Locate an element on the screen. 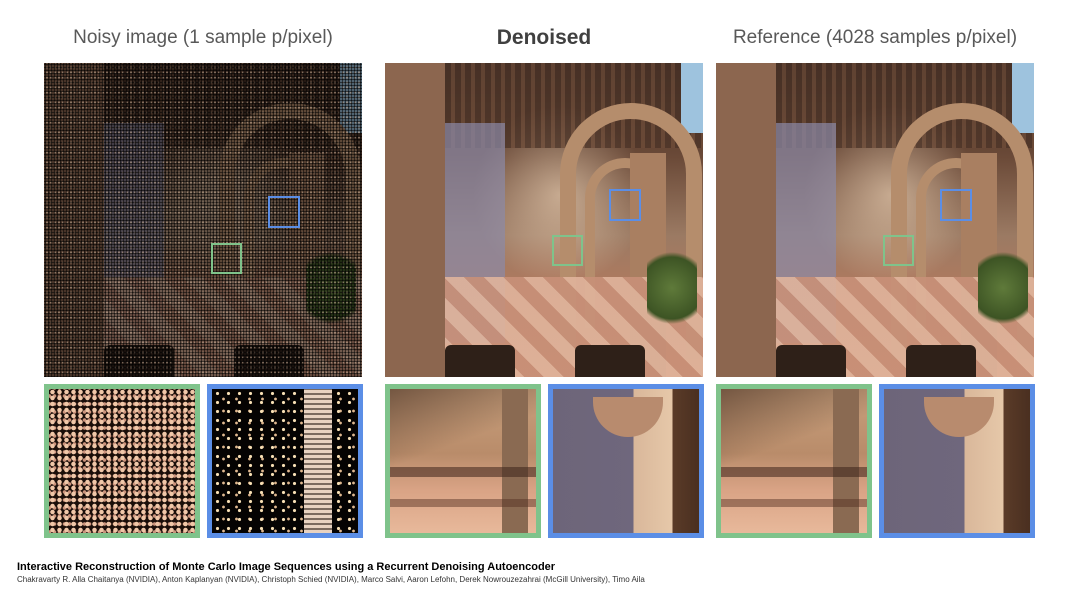 The width and height of the screenshot is (1080, 608). noisy-green-crop is located at coordinates (122, 461).